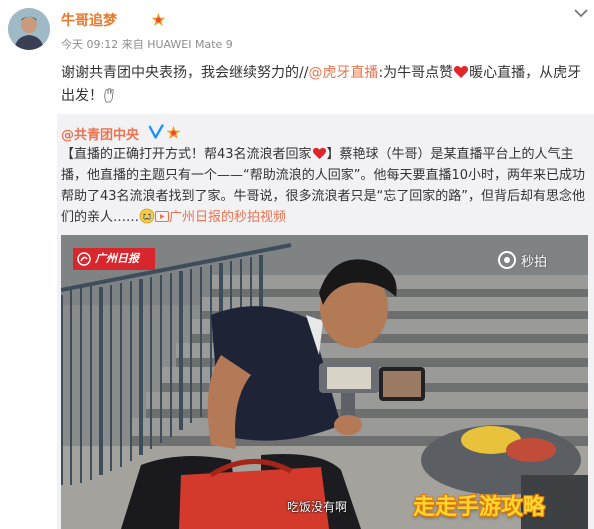 The image size is (594, 529). Describe the element at coordinates (343, 73) in the screenshot. I see `mention-link: @虎牙直播` at that location.